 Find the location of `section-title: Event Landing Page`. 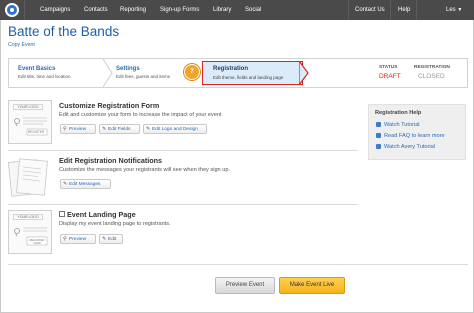

section-title: Event Landing Page is located at coordinates (101, 214).